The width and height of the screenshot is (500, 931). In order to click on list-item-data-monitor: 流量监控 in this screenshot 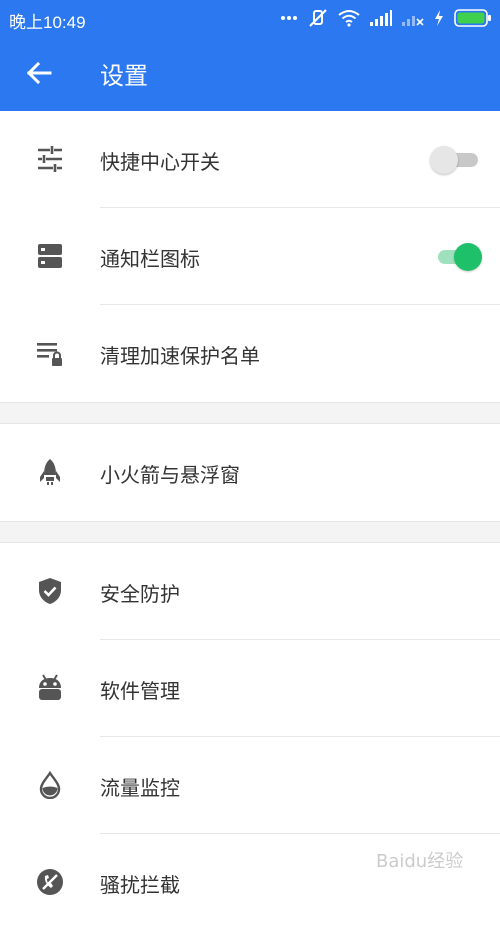, I will do `click(250, 785)`.